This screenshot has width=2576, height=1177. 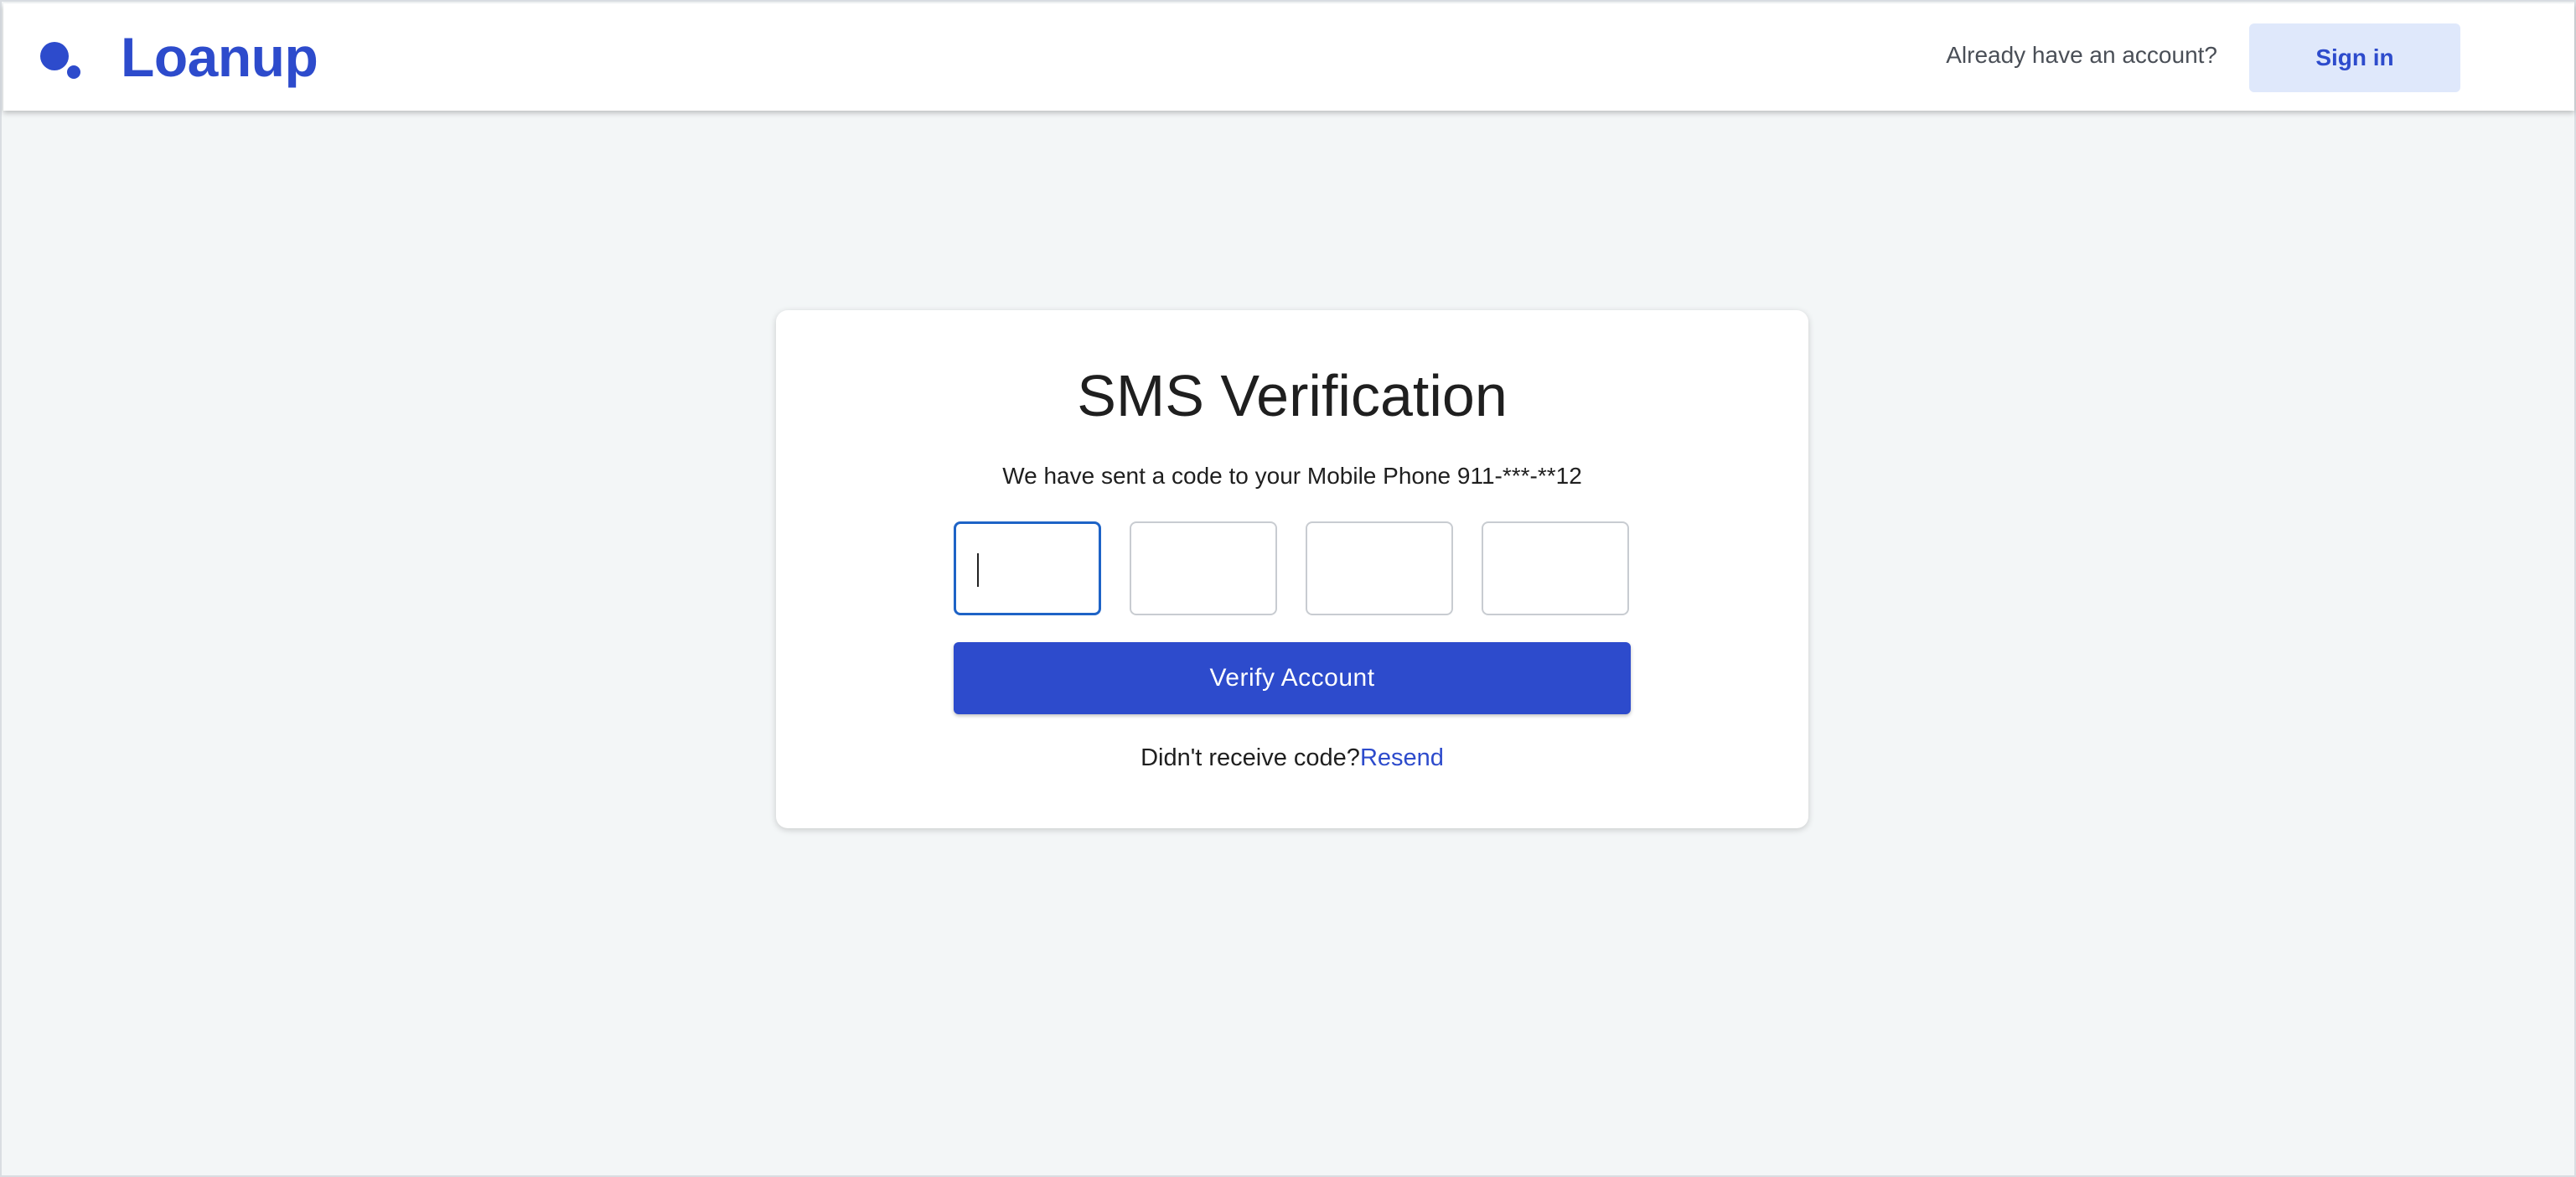 I want to click on otp-input-group, so click(x=1291, y=568).